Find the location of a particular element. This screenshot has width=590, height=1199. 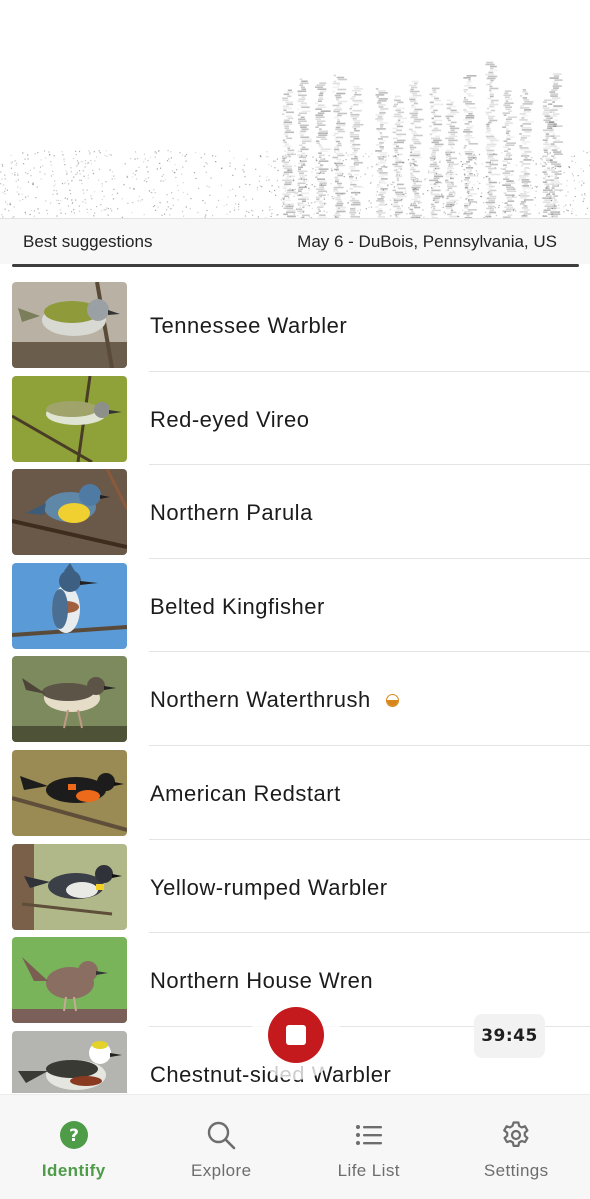

tennessee-warbler-photo is located at coordinates (69, 325).